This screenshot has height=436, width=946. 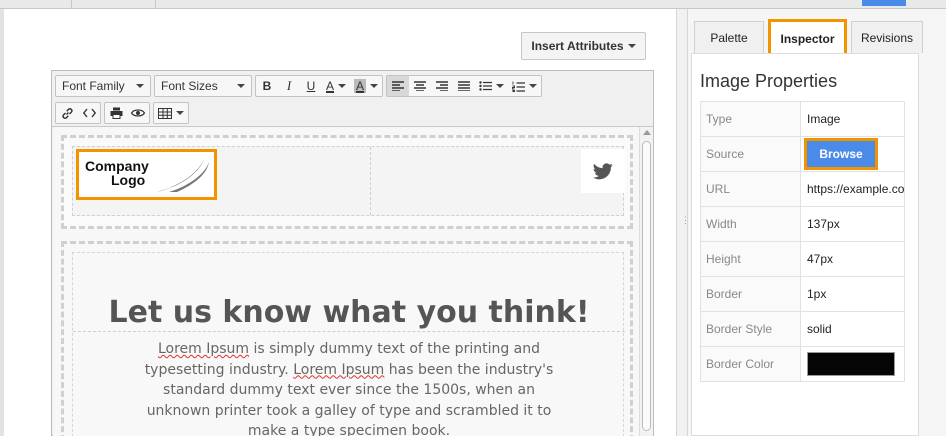 I want to click on prop-key-border-style: Border Style, so click(x=750, y=329).